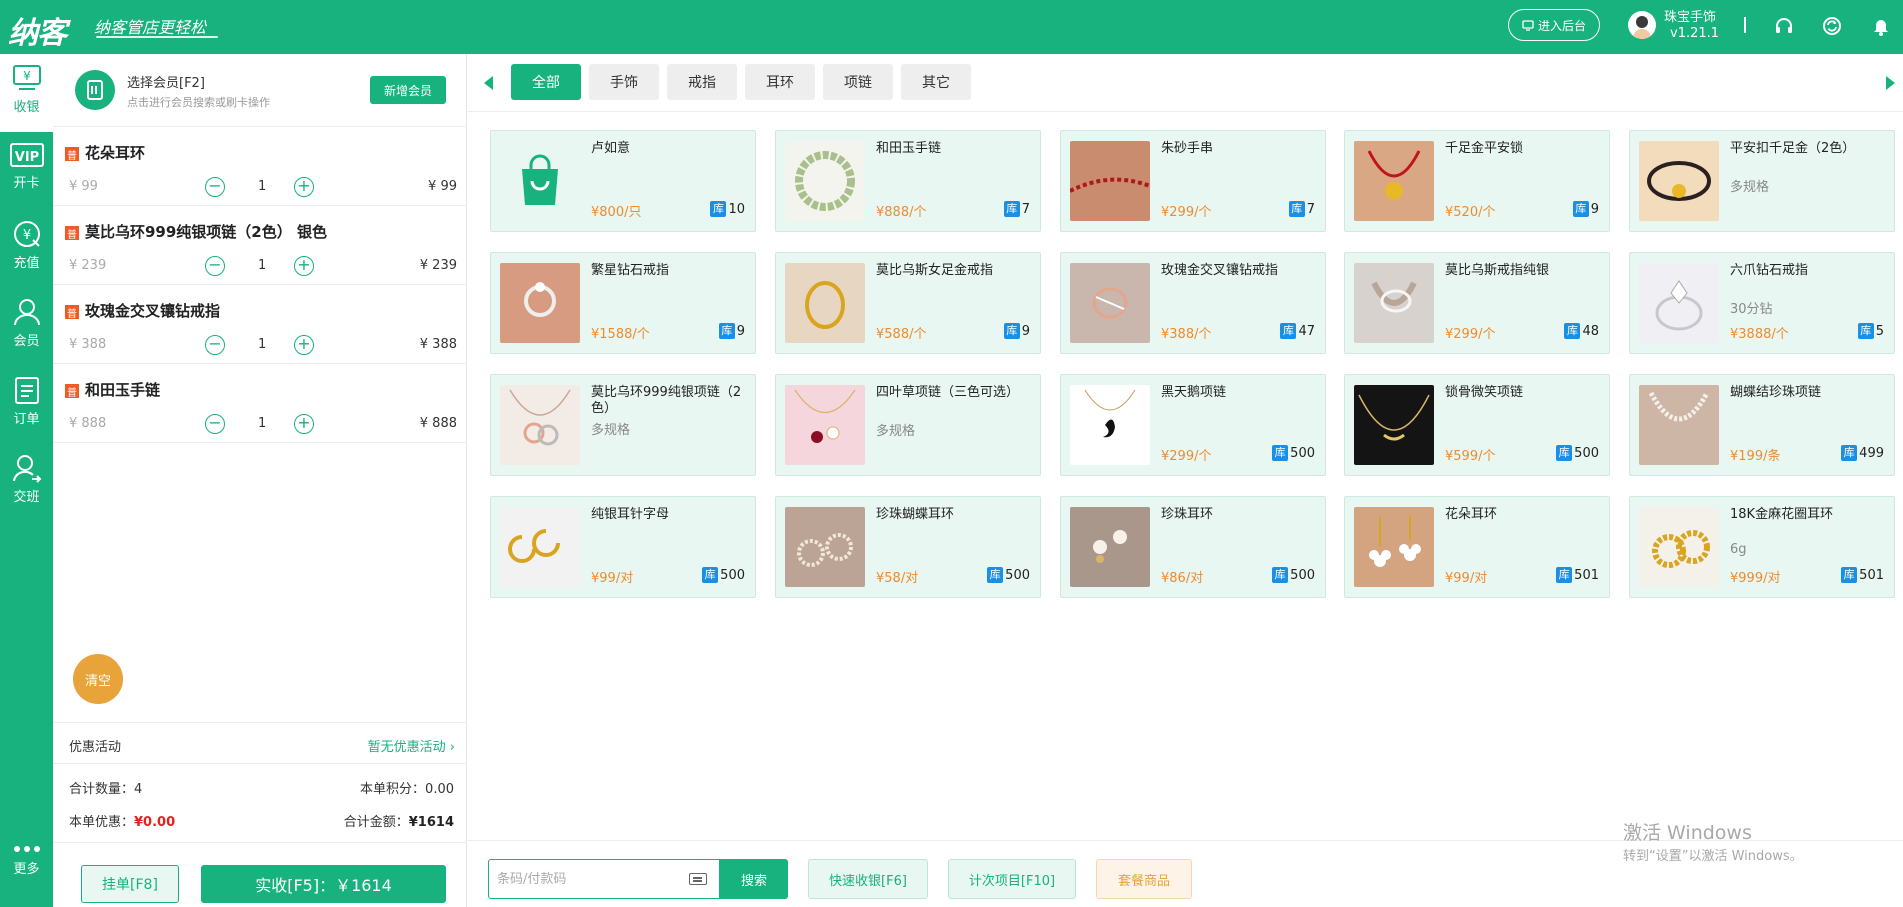  I want to click on new-member-button: 新增会员, so click(408, 90).